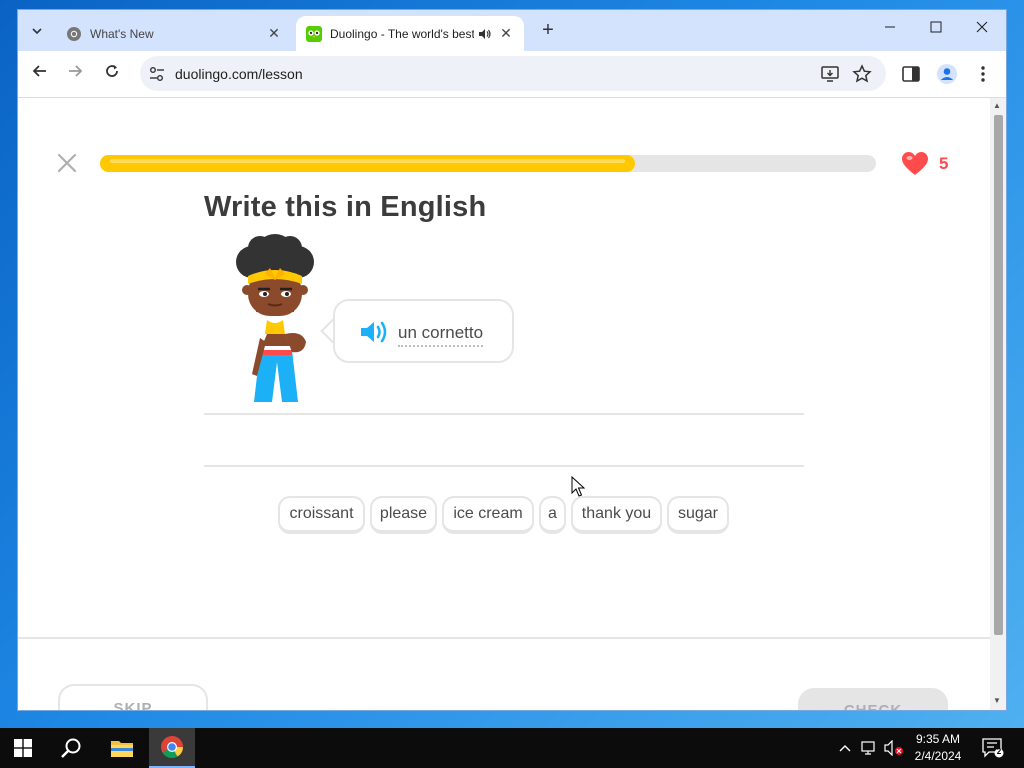  I want to click on scroll-thumb, so click(998, 375).